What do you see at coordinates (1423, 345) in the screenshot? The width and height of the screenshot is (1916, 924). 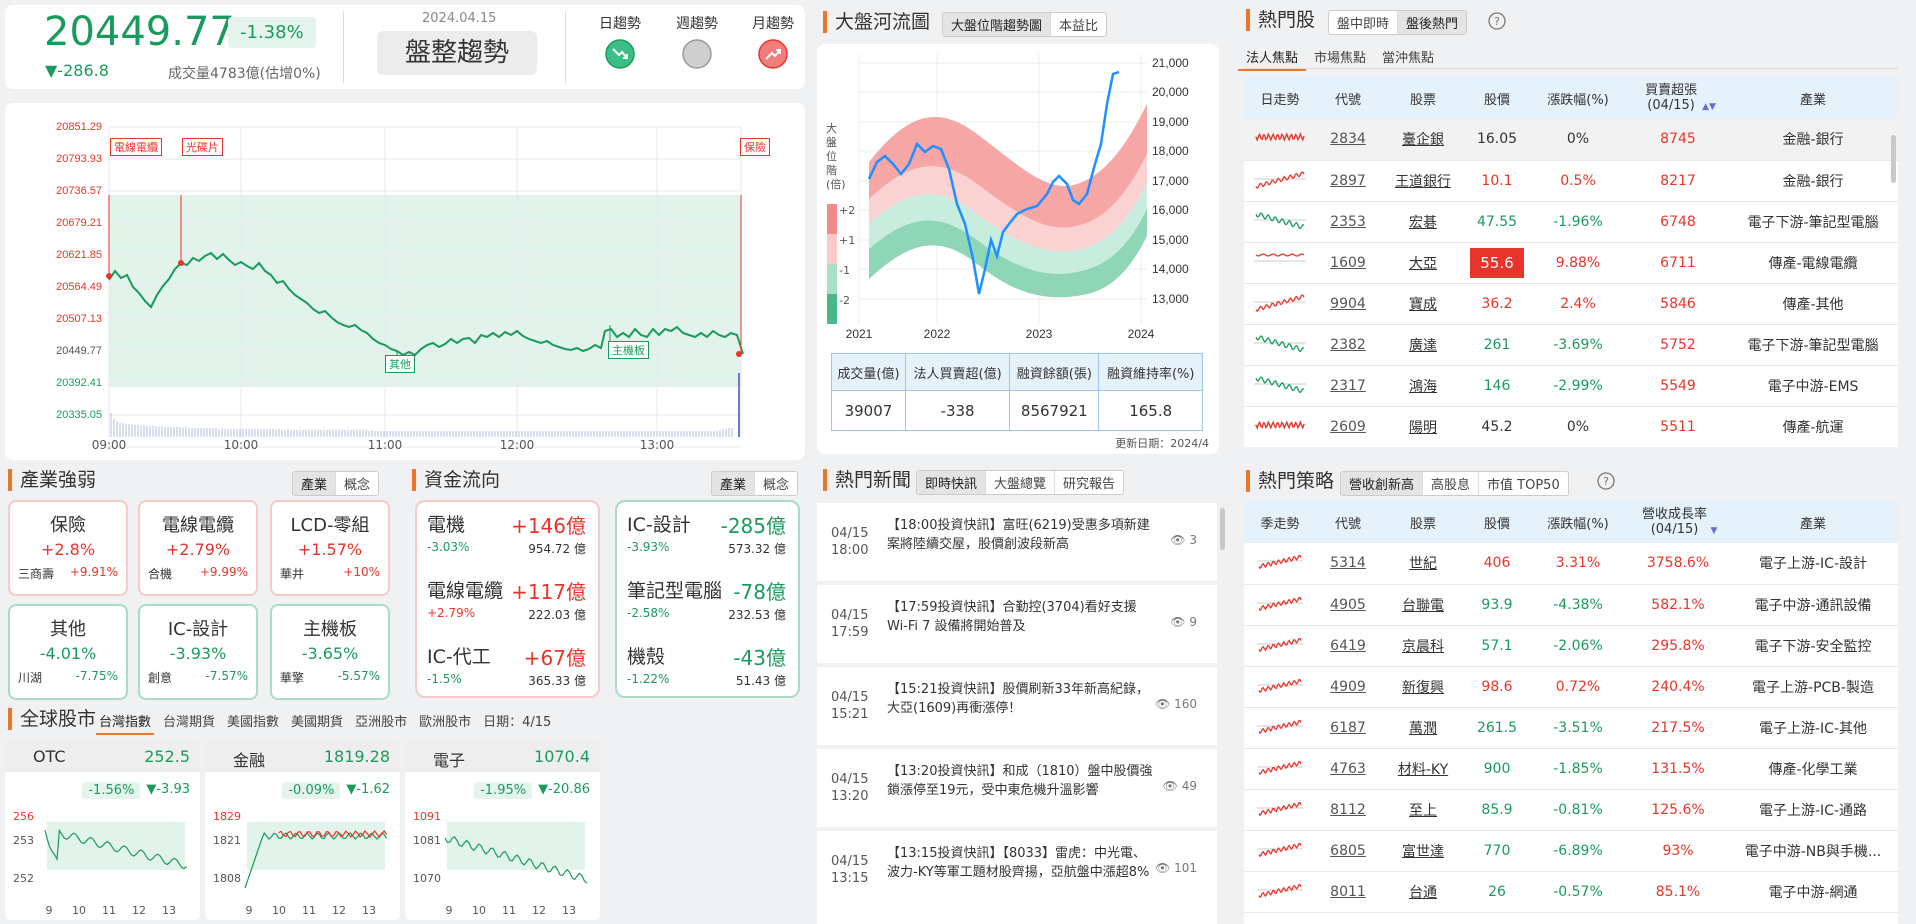 I see `stock-name: 廣達` at bounding box center [1423, 345].